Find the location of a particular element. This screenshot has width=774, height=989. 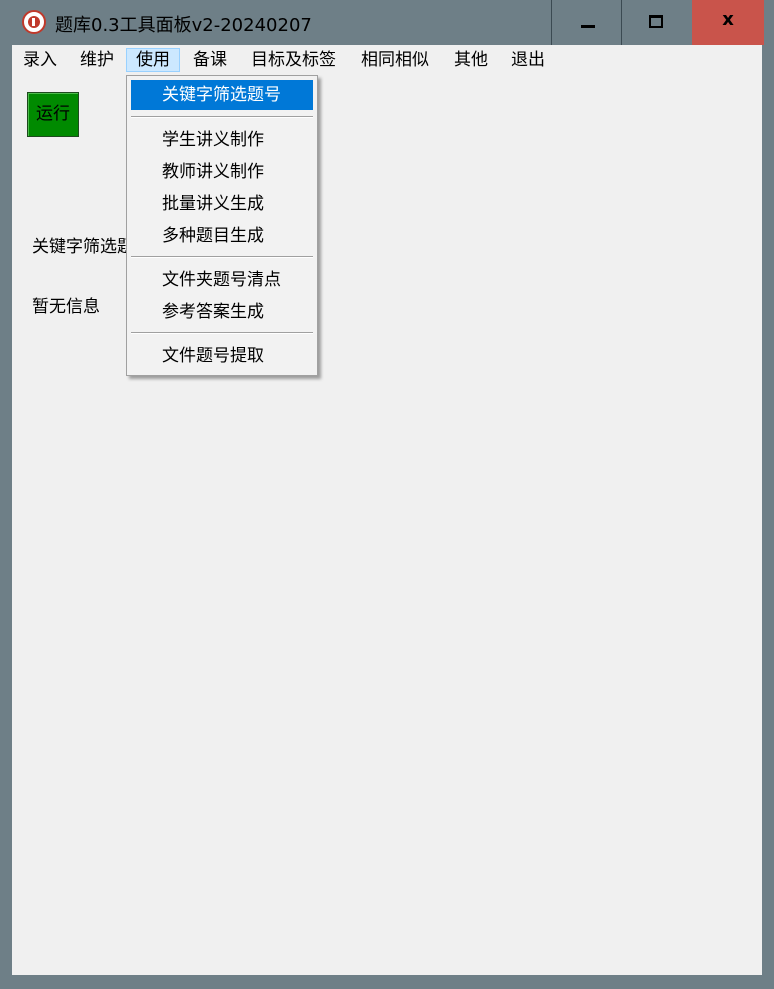

menu-option-folder-count: 文件夹题号清点 is located at coordinates (222, 280).